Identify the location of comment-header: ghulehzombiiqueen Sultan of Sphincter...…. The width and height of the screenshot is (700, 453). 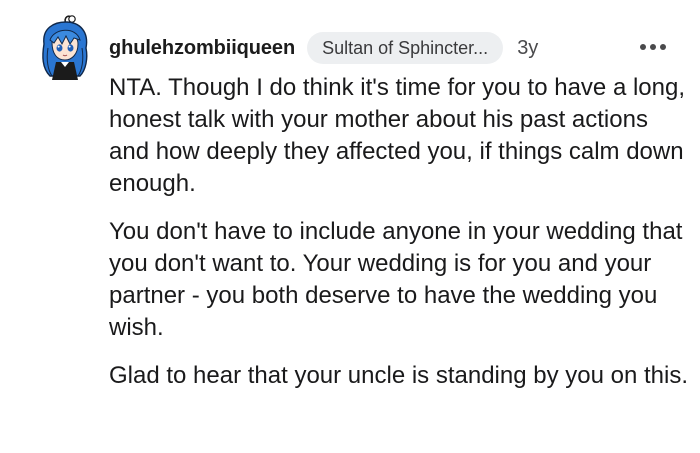
(323, 48).